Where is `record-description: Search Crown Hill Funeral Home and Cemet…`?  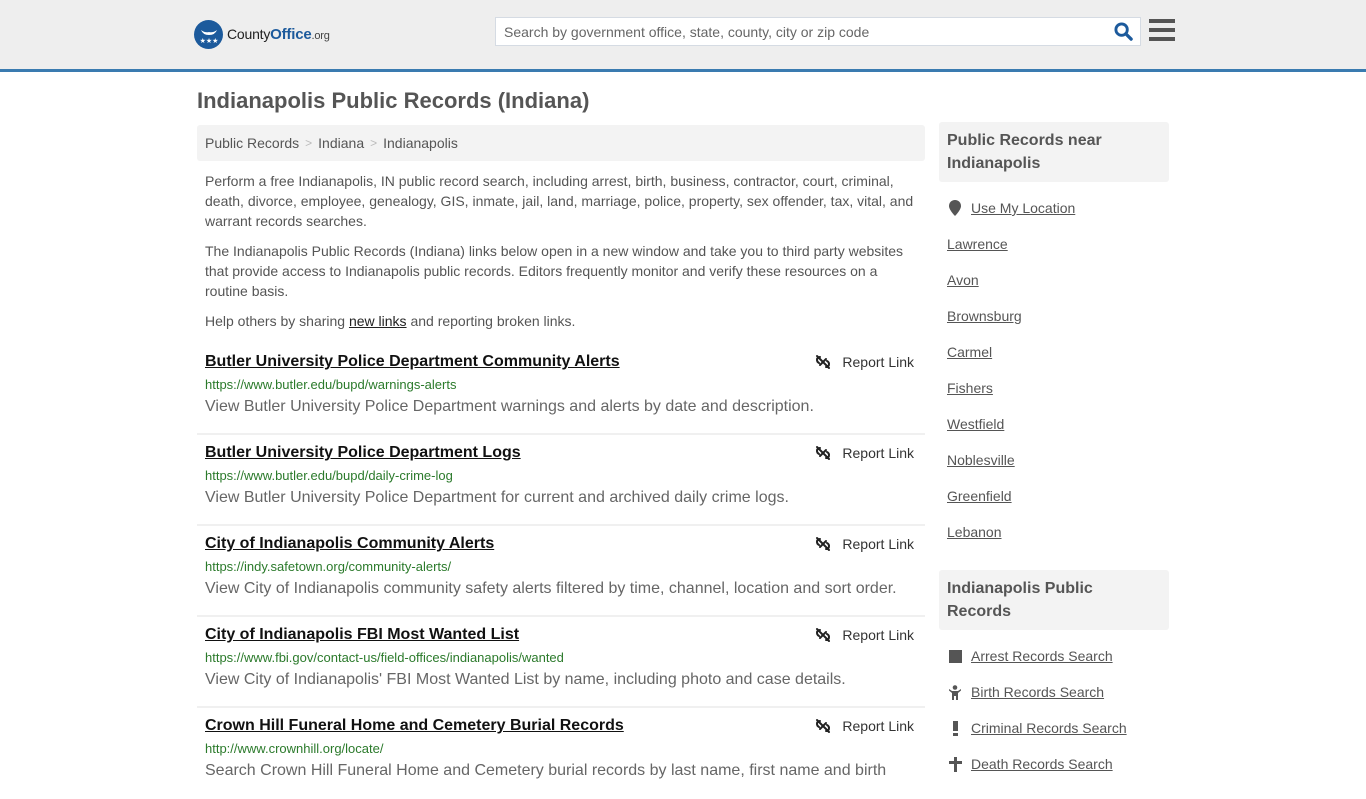 record-description: Search Crown Hill Funeral Home and Cemet… is located at coordinates (546, 770).